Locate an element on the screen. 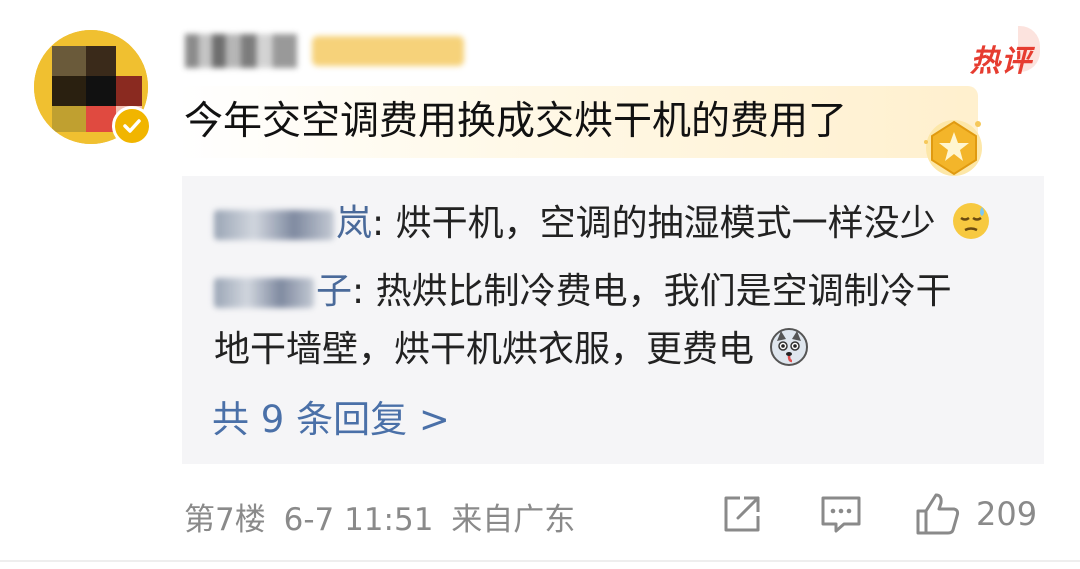  share-icon is located at coordinates (742, 514).